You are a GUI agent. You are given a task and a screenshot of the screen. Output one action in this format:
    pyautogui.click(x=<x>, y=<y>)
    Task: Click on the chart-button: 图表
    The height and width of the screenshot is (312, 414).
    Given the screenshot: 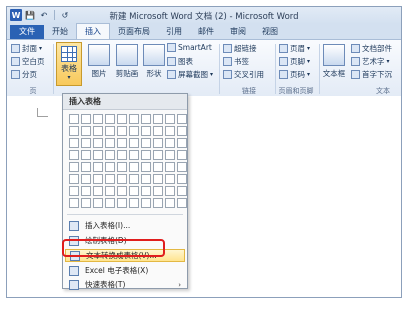 What is the action you would take?
    pyautogui.click(x=180, y=61)
    